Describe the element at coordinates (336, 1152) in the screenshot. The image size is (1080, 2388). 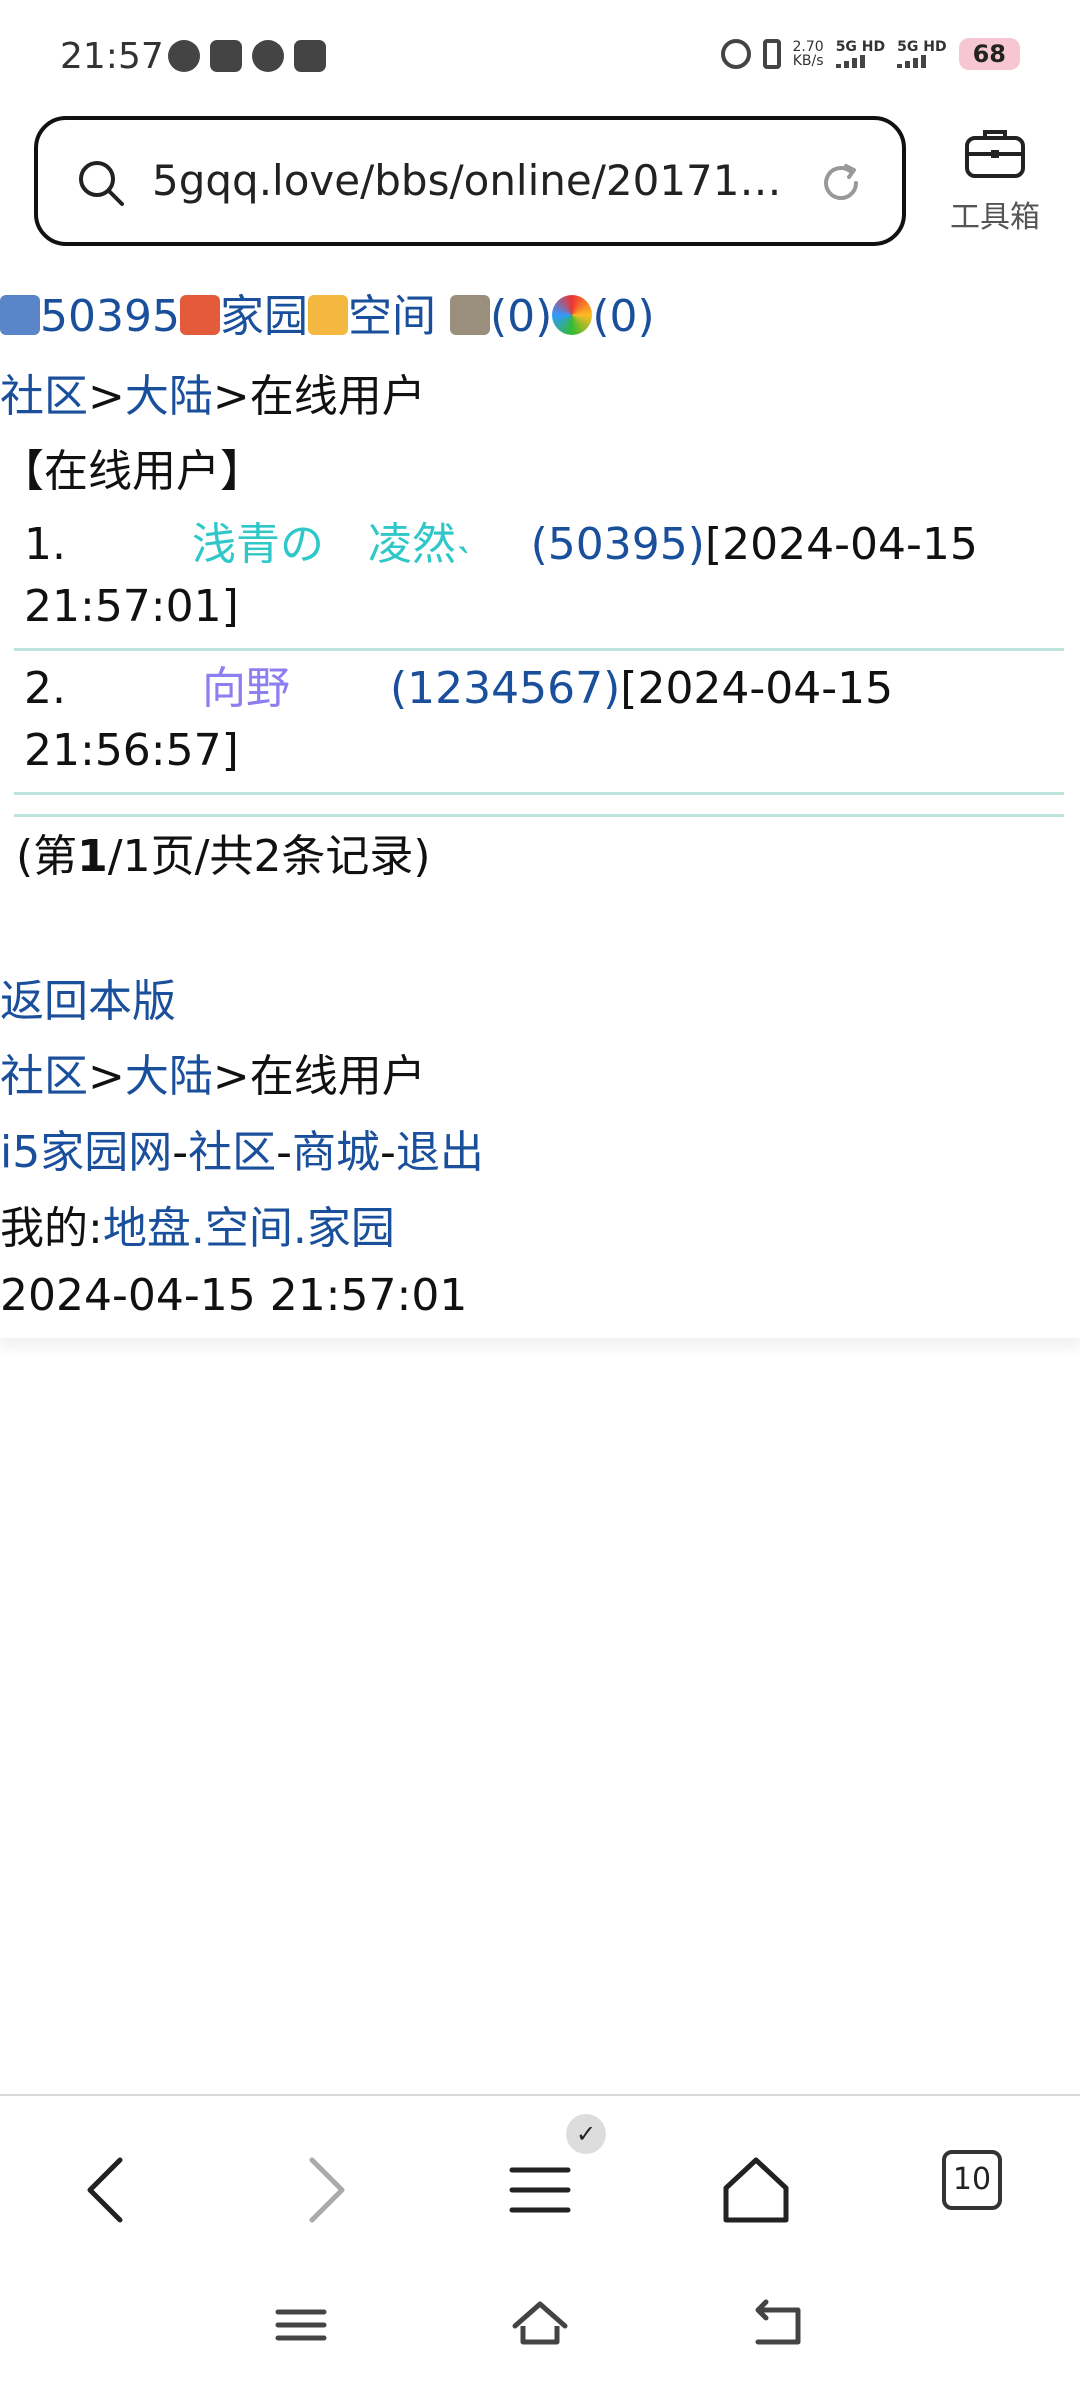
I see `mall-link: 商城` at that location.